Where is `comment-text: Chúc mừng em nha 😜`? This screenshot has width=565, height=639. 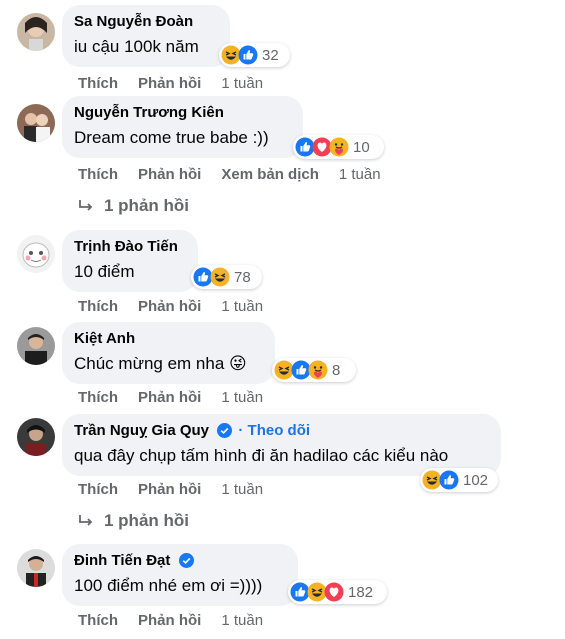
comment-text: Chúc mừng em nha 😜 is located at coordinates (160, 363).